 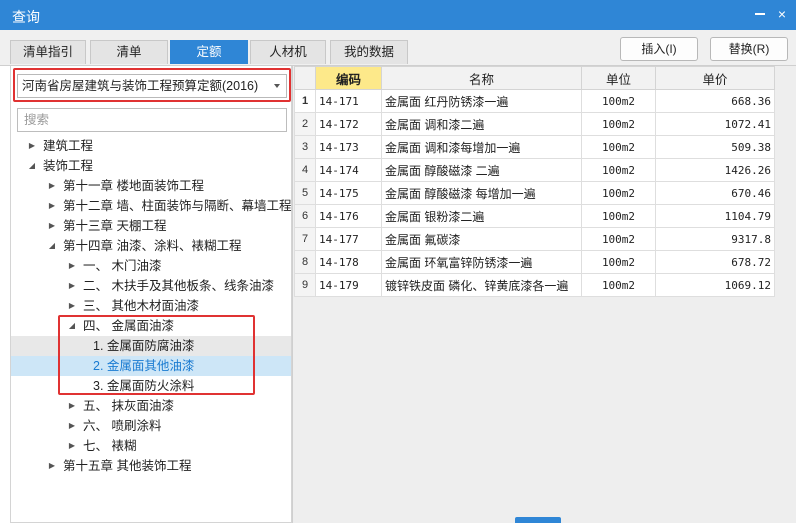 I want to click on tree-node: ▶ 第十二章 墙、柱面装饰与隔断、幕墙工程, so click(x=151, y=206).